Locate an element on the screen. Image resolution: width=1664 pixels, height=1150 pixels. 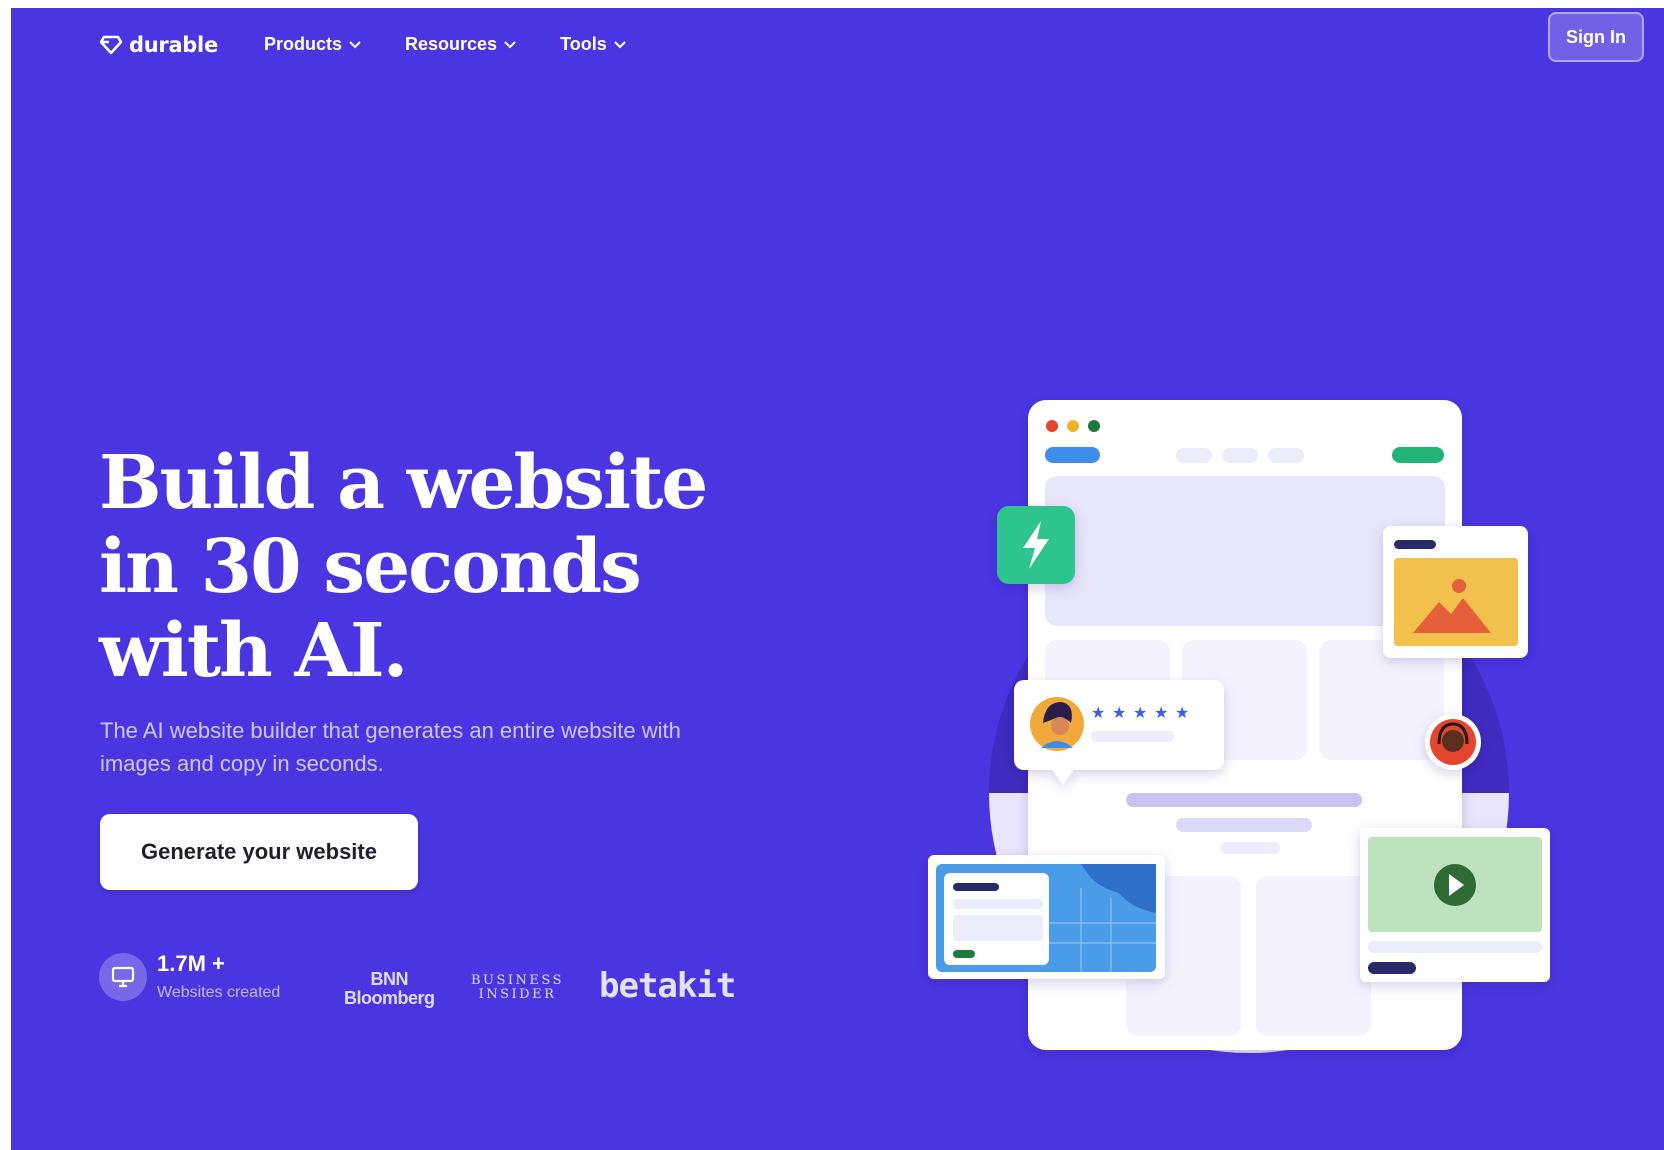
headline-line-1: Build a website is located at coordinates (403, 483).